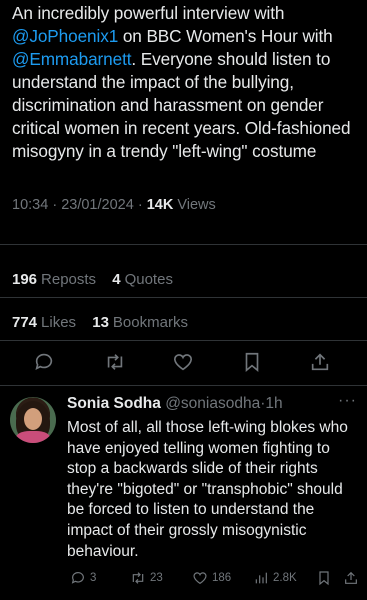 The width and height of the screenshot is (367, 600). What do you see at coordinates (100, 322) in the screenshot?
I see `bookmarks-count: 13` at bounding box center [100, 322].